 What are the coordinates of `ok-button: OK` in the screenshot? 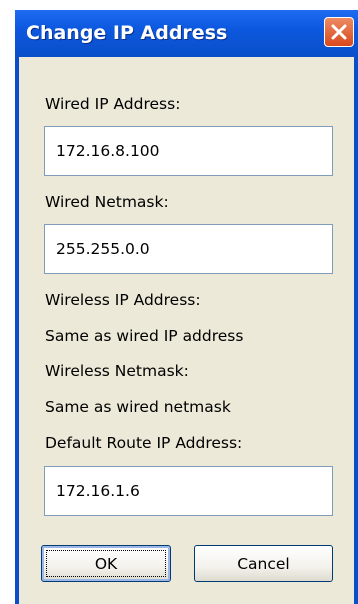 It's located at (106, 563).